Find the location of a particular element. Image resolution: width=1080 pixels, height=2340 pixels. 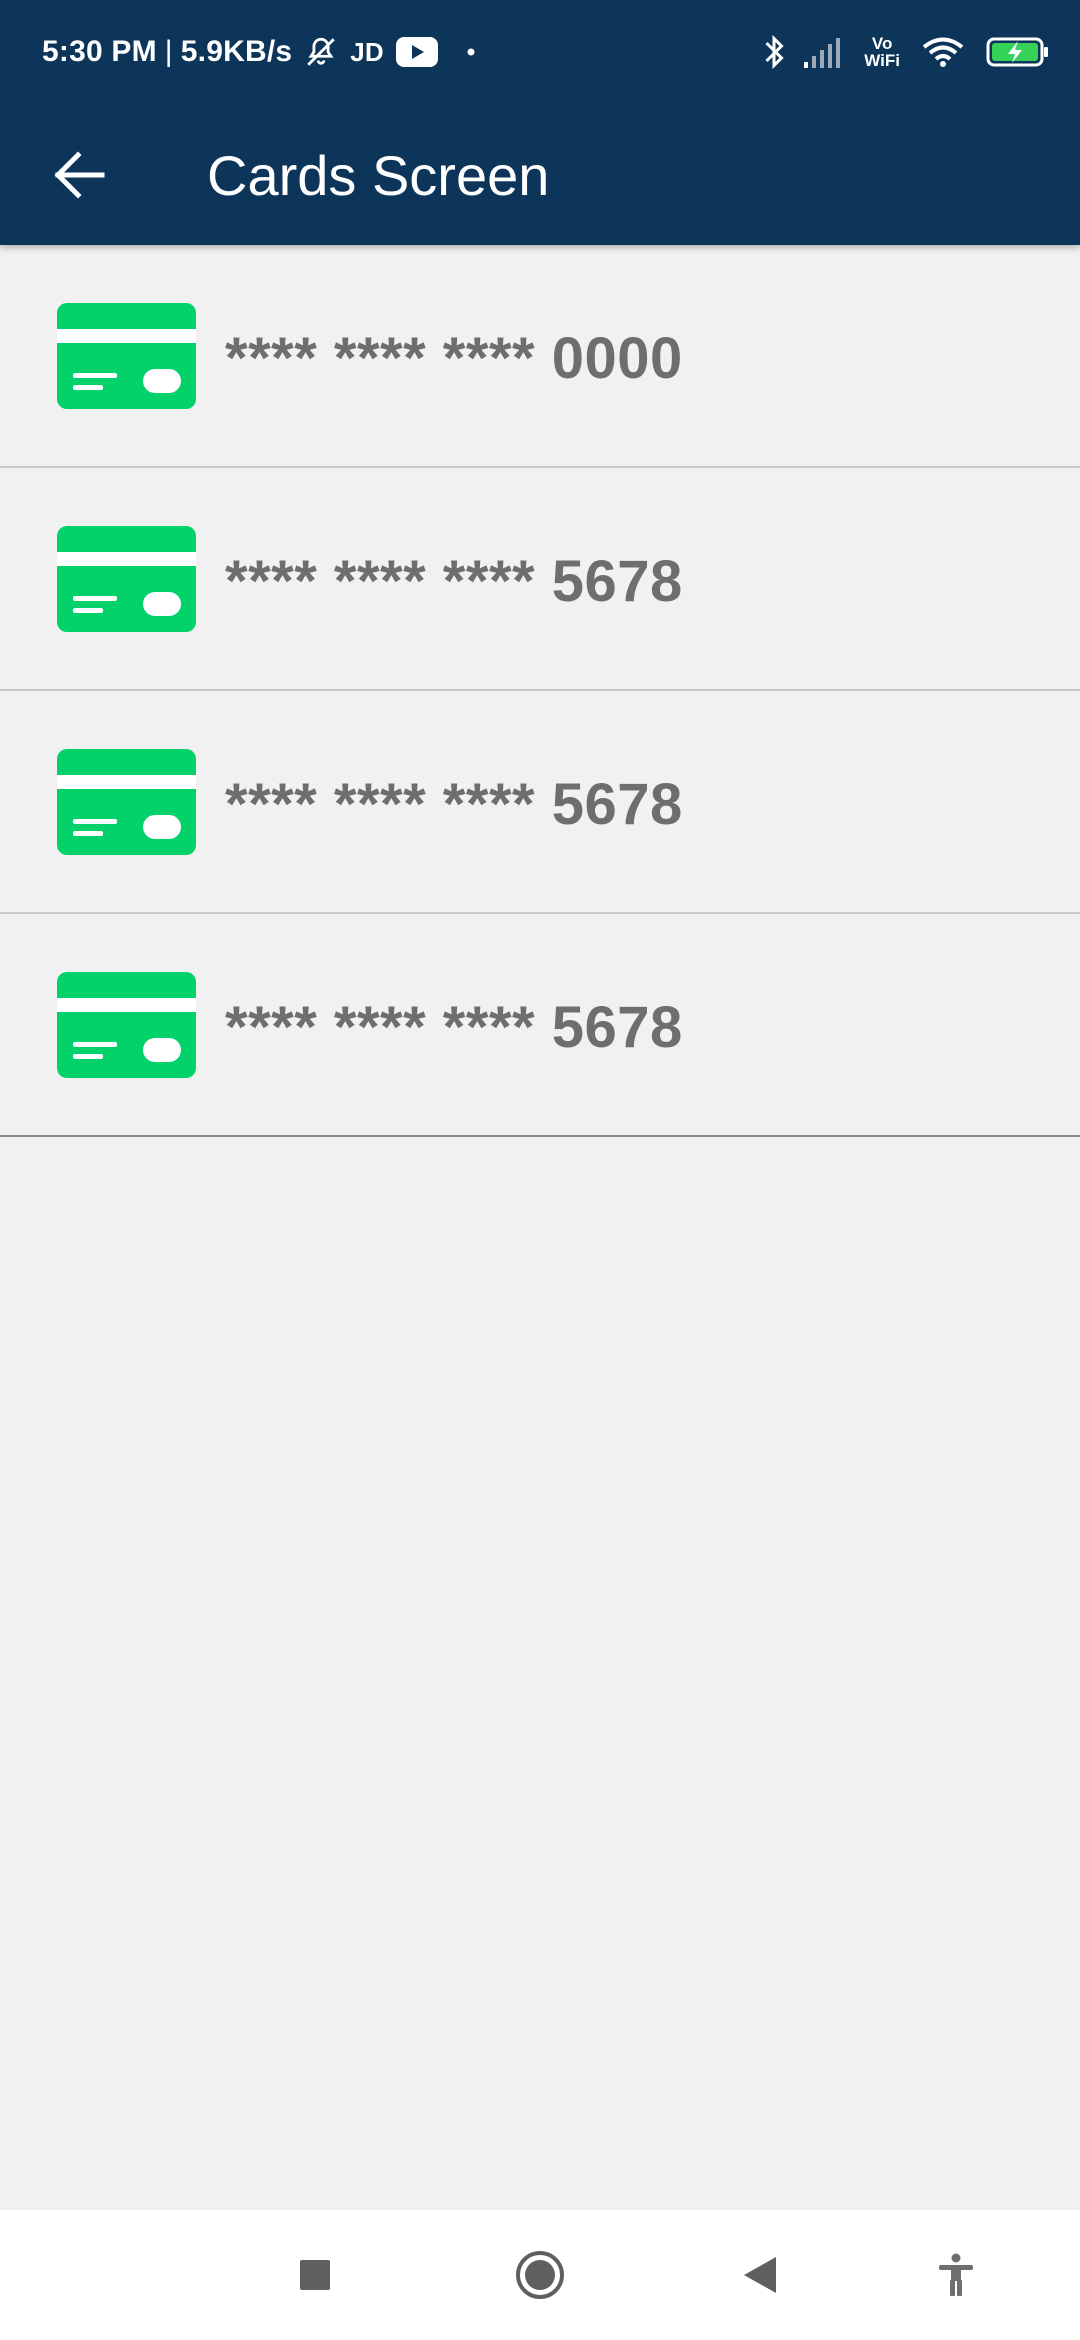

battery-charging-icon is located at coordinates (1018, 52).